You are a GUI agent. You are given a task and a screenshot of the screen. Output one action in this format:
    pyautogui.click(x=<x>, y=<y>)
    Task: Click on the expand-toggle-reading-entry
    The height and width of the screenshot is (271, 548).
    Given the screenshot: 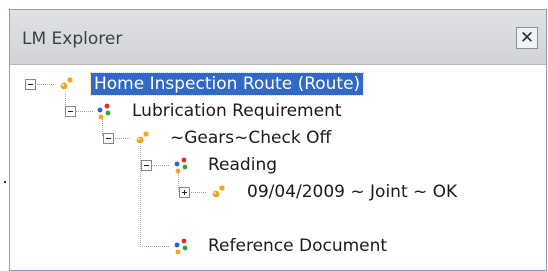 What is the action you would take?
    pyautogui.click(x=184, y=192)
    